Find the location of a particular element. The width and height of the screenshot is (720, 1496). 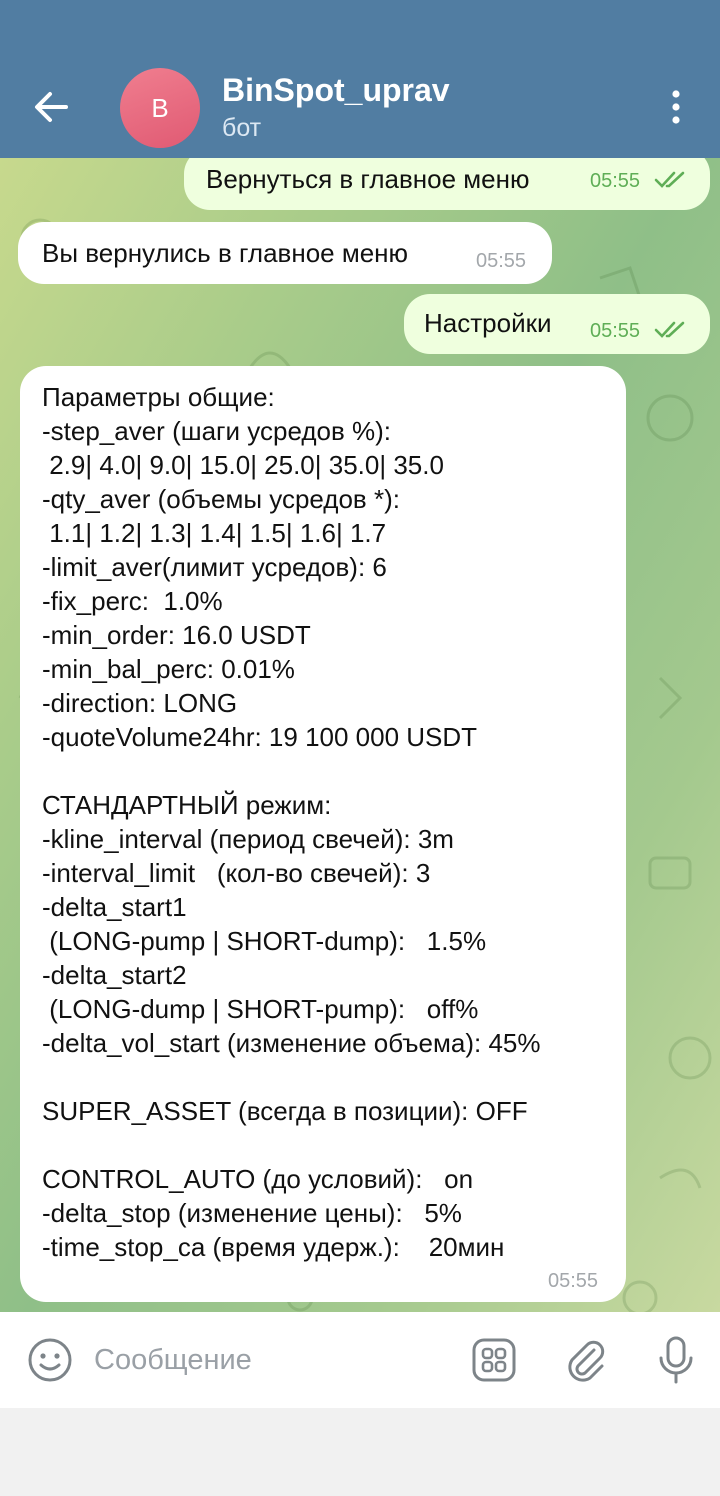

emoji-button is located at coordinates (50, 1360).